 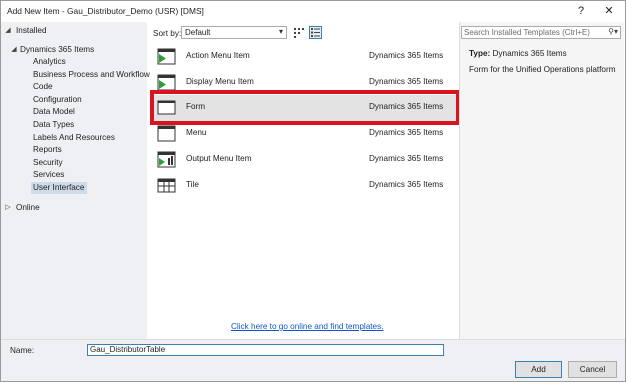 I want to click on grid-view-icon, so click(x=299, y=33).